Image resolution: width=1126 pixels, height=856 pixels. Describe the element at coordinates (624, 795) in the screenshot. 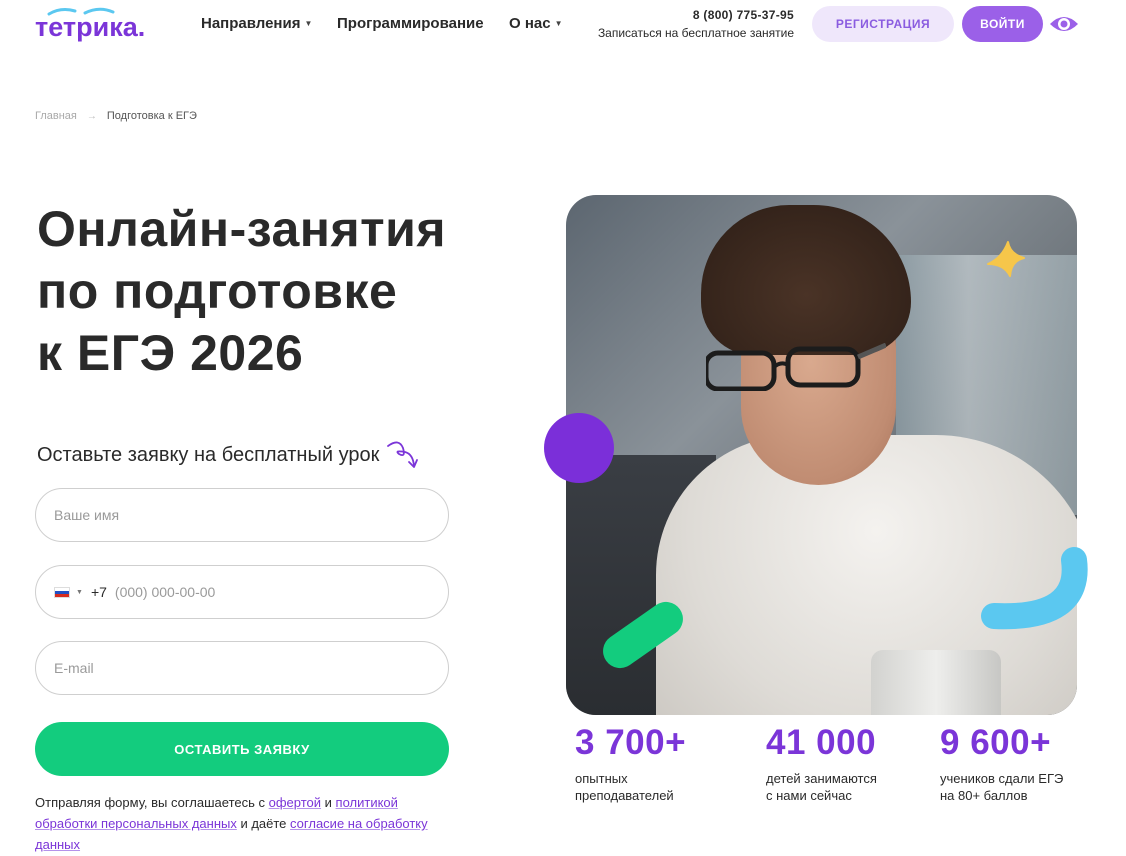

I see `stat-label-line: преподавателей` at that location.